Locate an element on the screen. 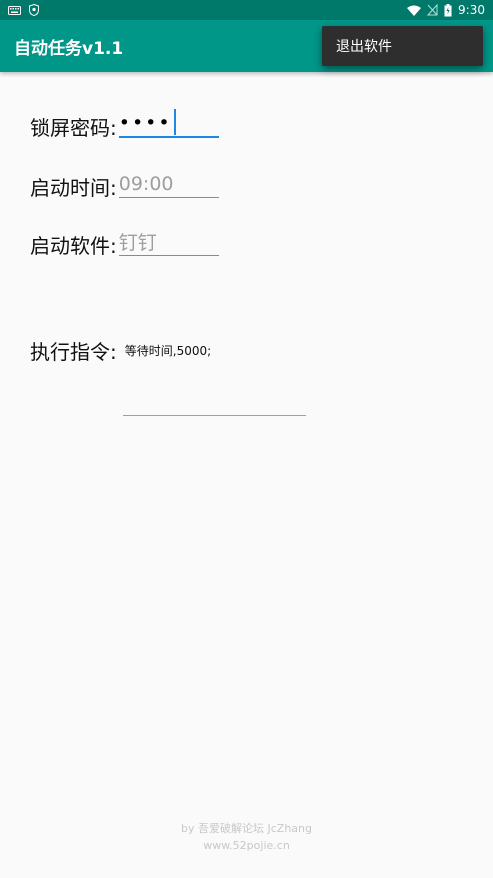  menu-item-exit-app: 退出软件 is located at coordinates (364, 46).